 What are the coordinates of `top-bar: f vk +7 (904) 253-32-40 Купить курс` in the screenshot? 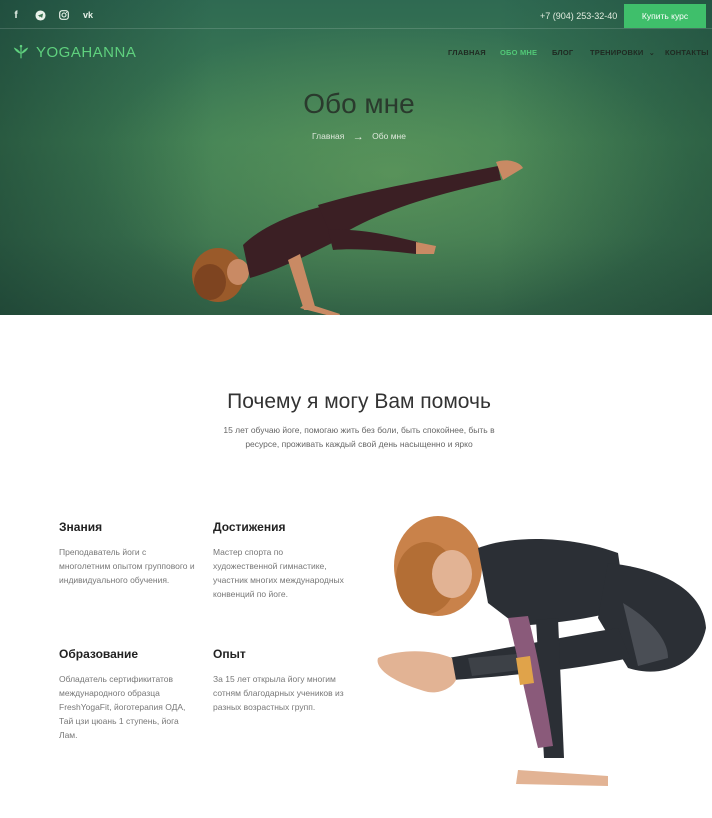 It's located at (356, 16).